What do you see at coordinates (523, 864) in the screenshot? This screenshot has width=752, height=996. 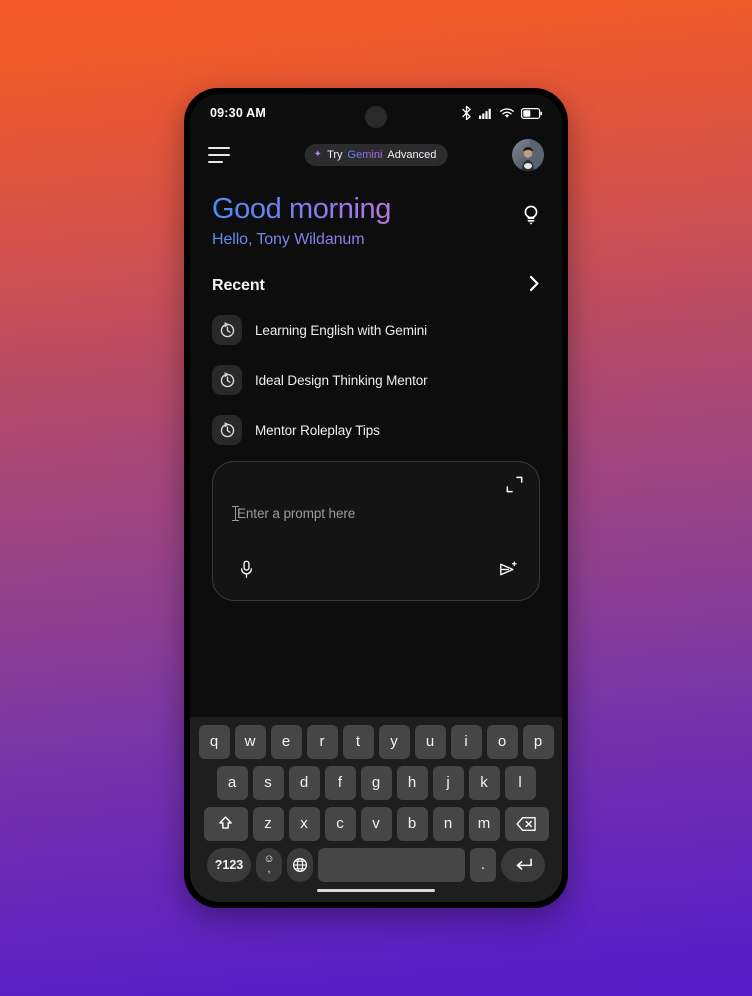 I see `enter-return-icon` at bounding box center [523, 864].